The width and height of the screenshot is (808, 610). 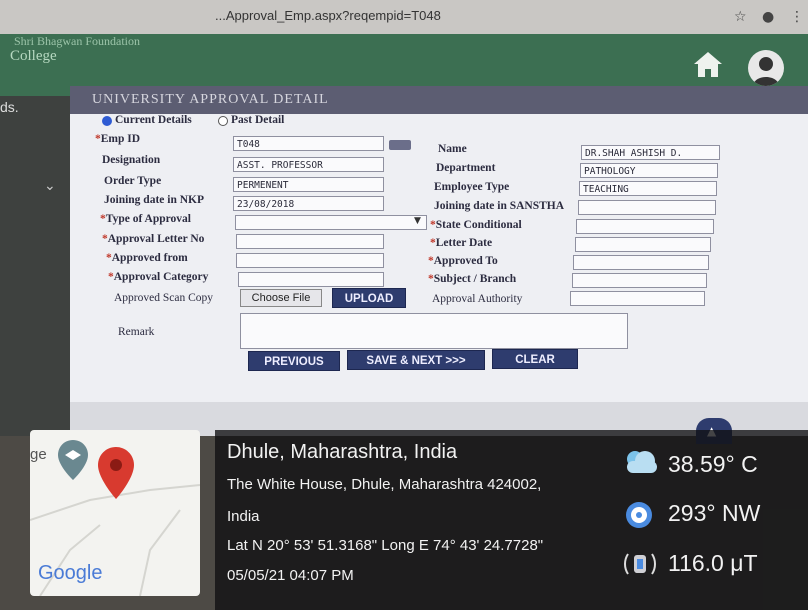 What do you see at coordinates (290, 575) in the screenshot?
I see `datetime: 05/05/21 04:07 PM` at bounding box center [290, 575].